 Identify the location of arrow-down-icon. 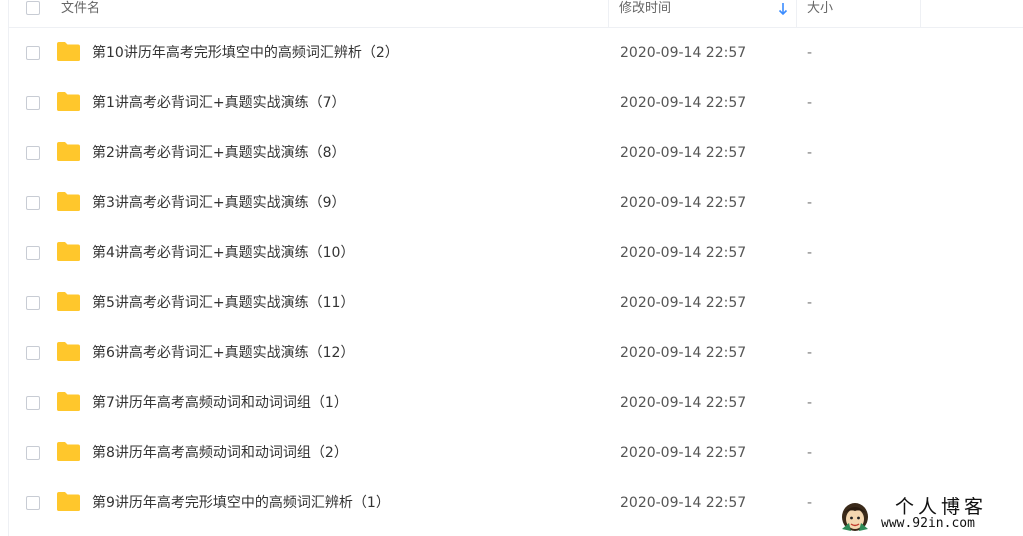
(783, 9).